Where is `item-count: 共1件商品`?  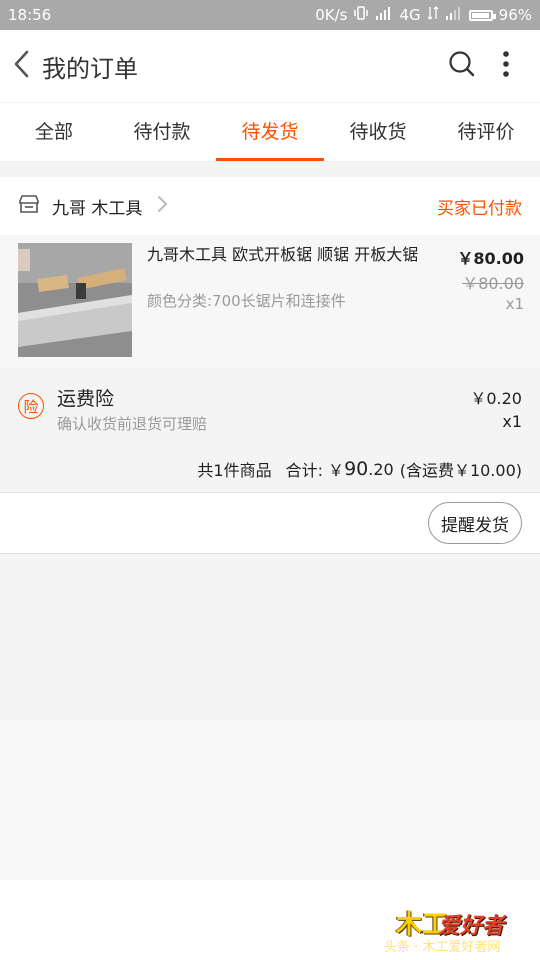 item-count: 共1件商品 is located at coordinates (234, 470).